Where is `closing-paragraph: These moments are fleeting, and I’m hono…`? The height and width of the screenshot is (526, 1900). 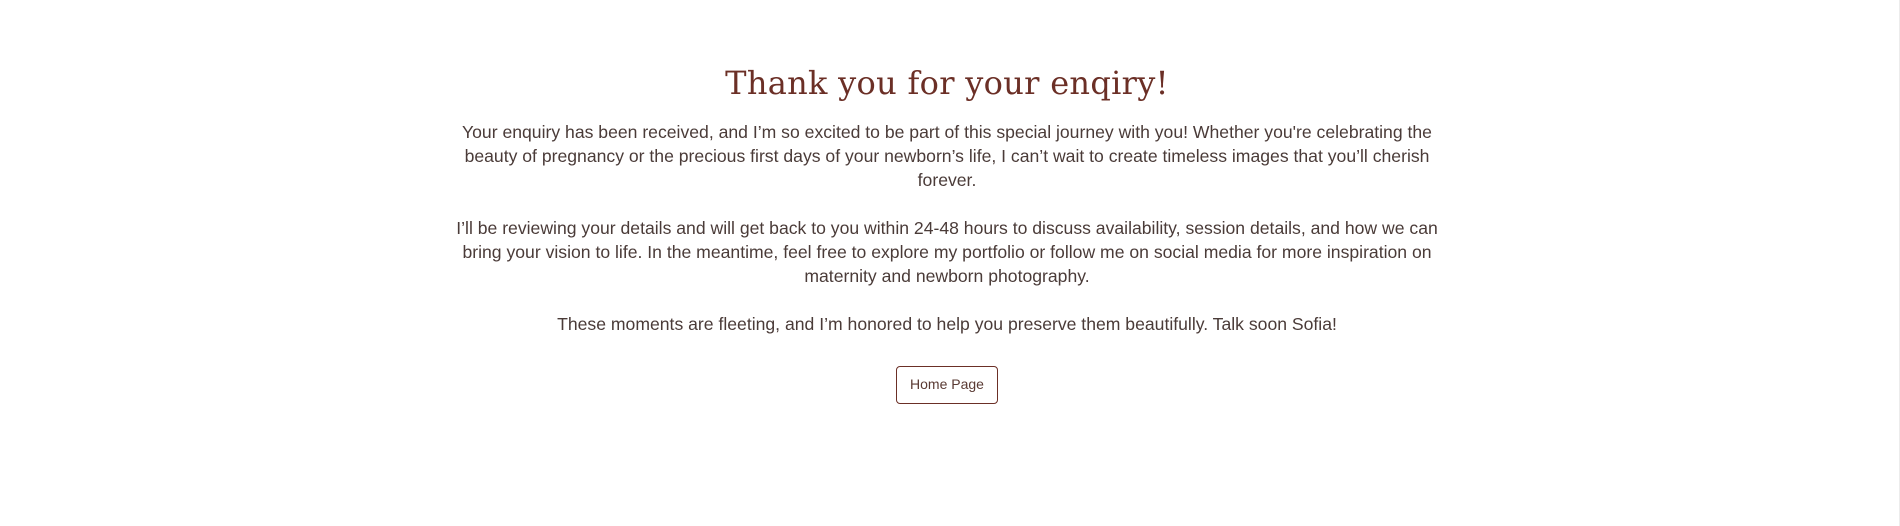
closing-paragraph: These moments are fleeting, and I’m hono… is located at coordinates (947, 324).